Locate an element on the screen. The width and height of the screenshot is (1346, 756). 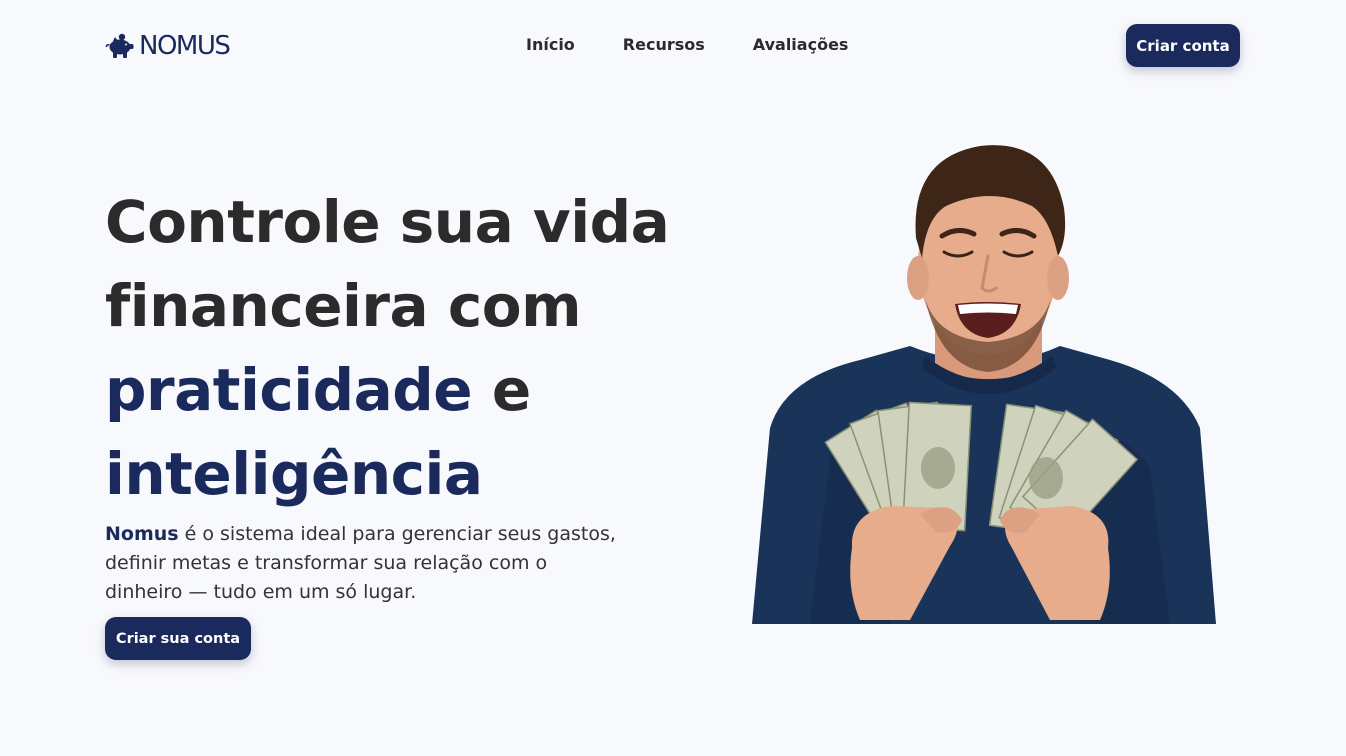
create-your-account-button: Criar sua conta is located at coordinates (178, 638).